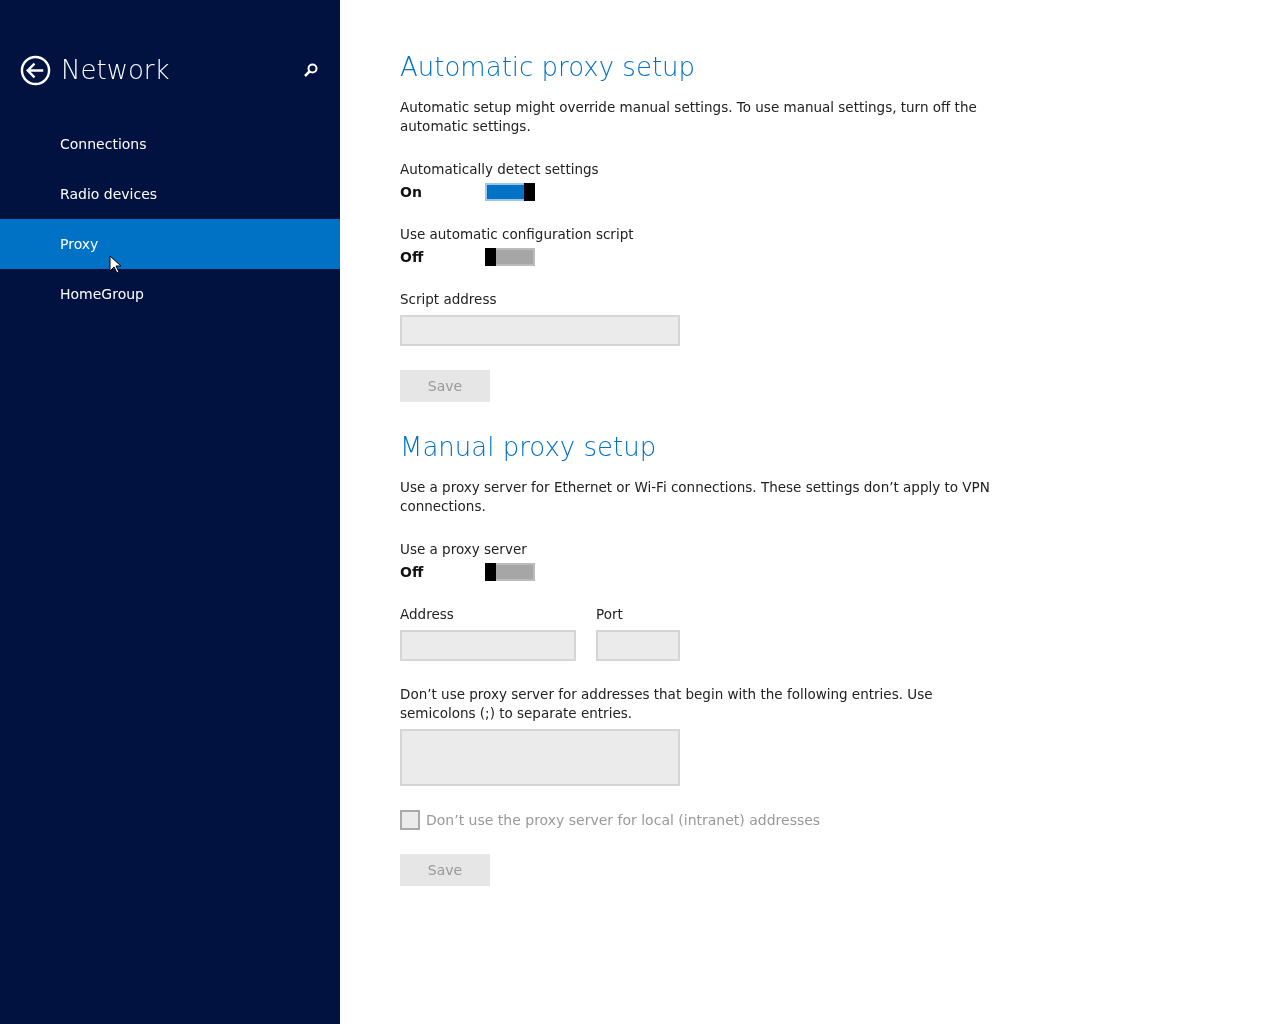 The image size is (1280, 1024). Describe the element at coordinates (464, 549) in the screenshot. I see `setting-label: Use a proxy server` at that location.